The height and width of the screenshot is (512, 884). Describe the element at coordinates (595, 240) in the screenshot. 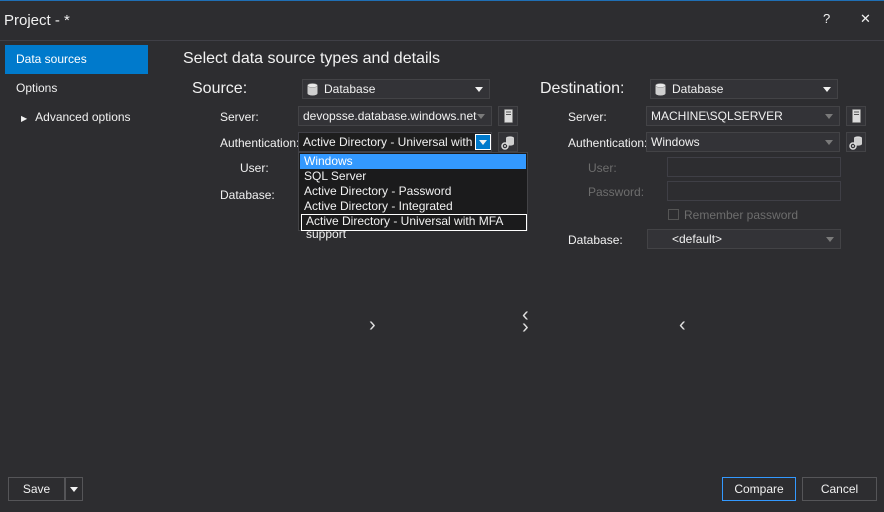

I see `destination-database-label: Database:` at that location.